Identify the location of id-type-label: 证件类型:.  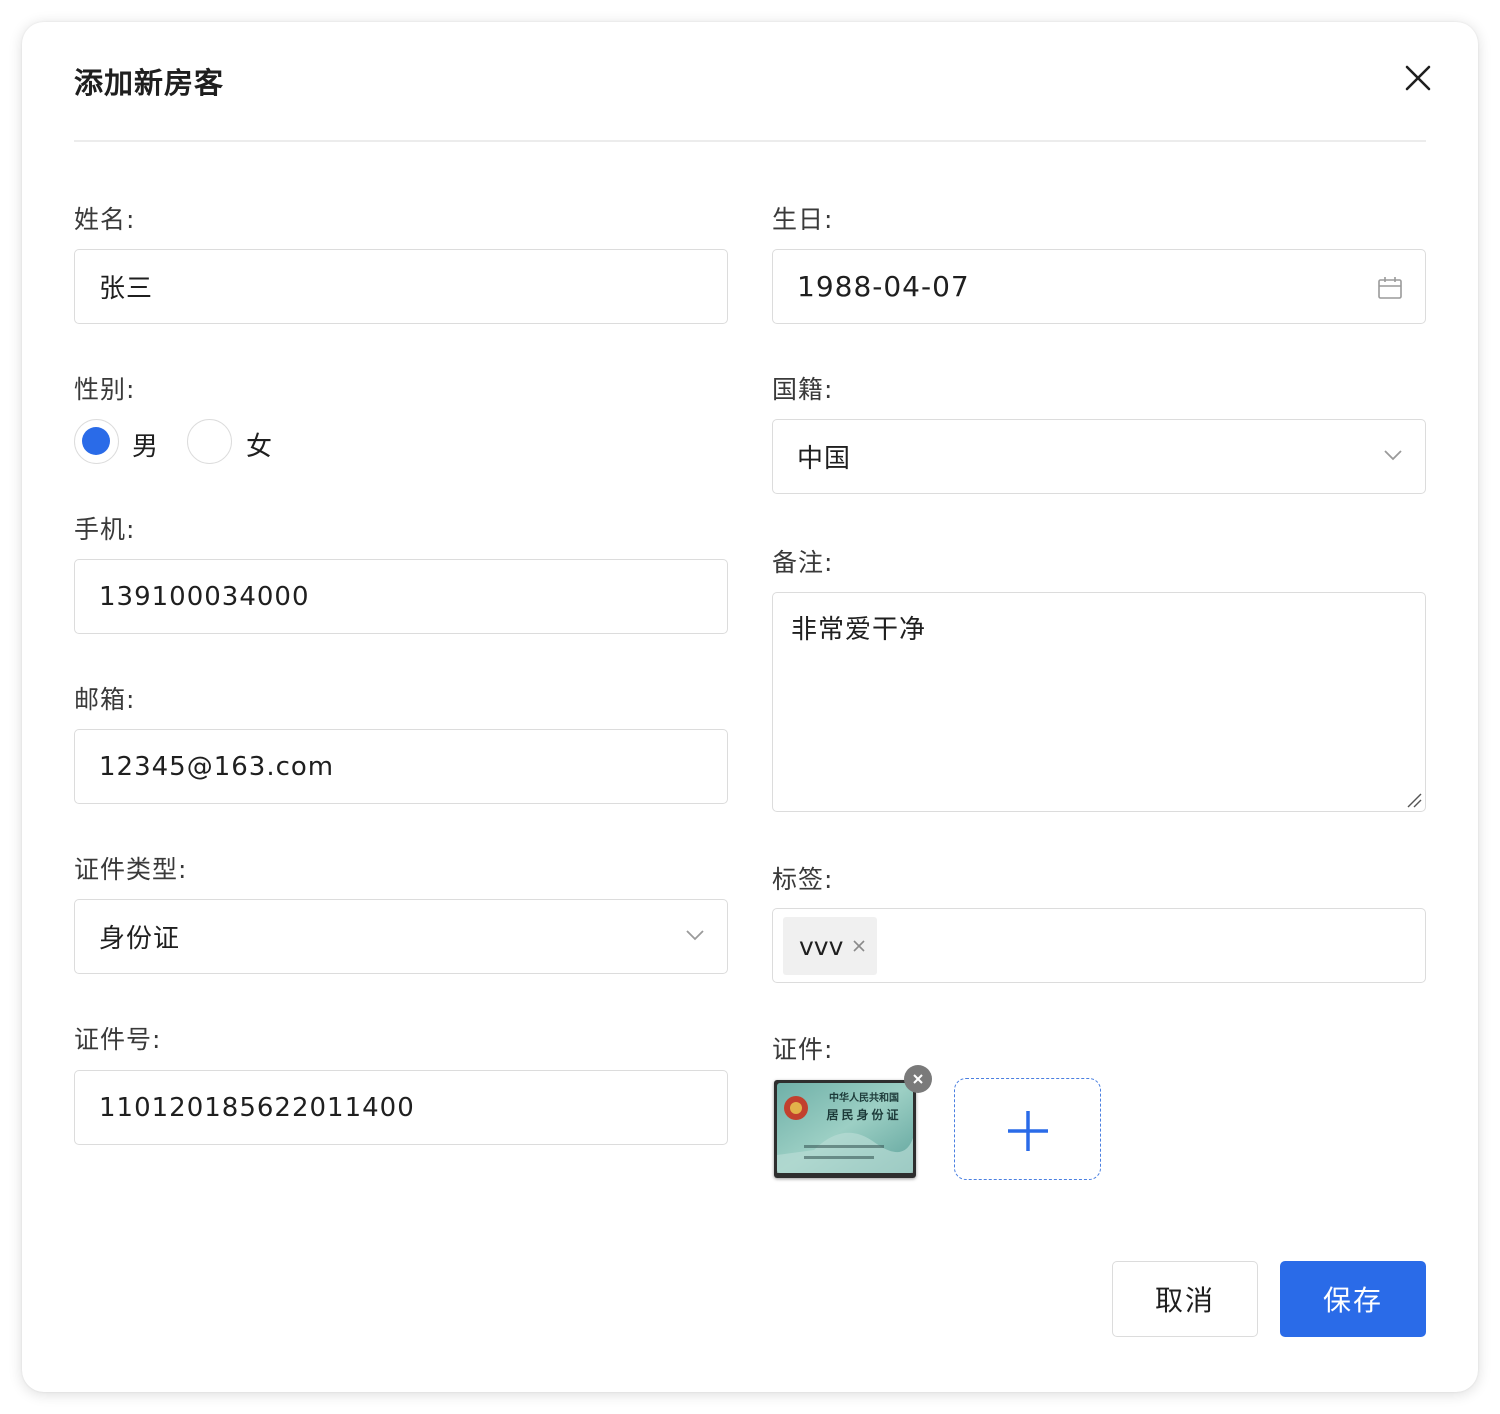
(131, 869).